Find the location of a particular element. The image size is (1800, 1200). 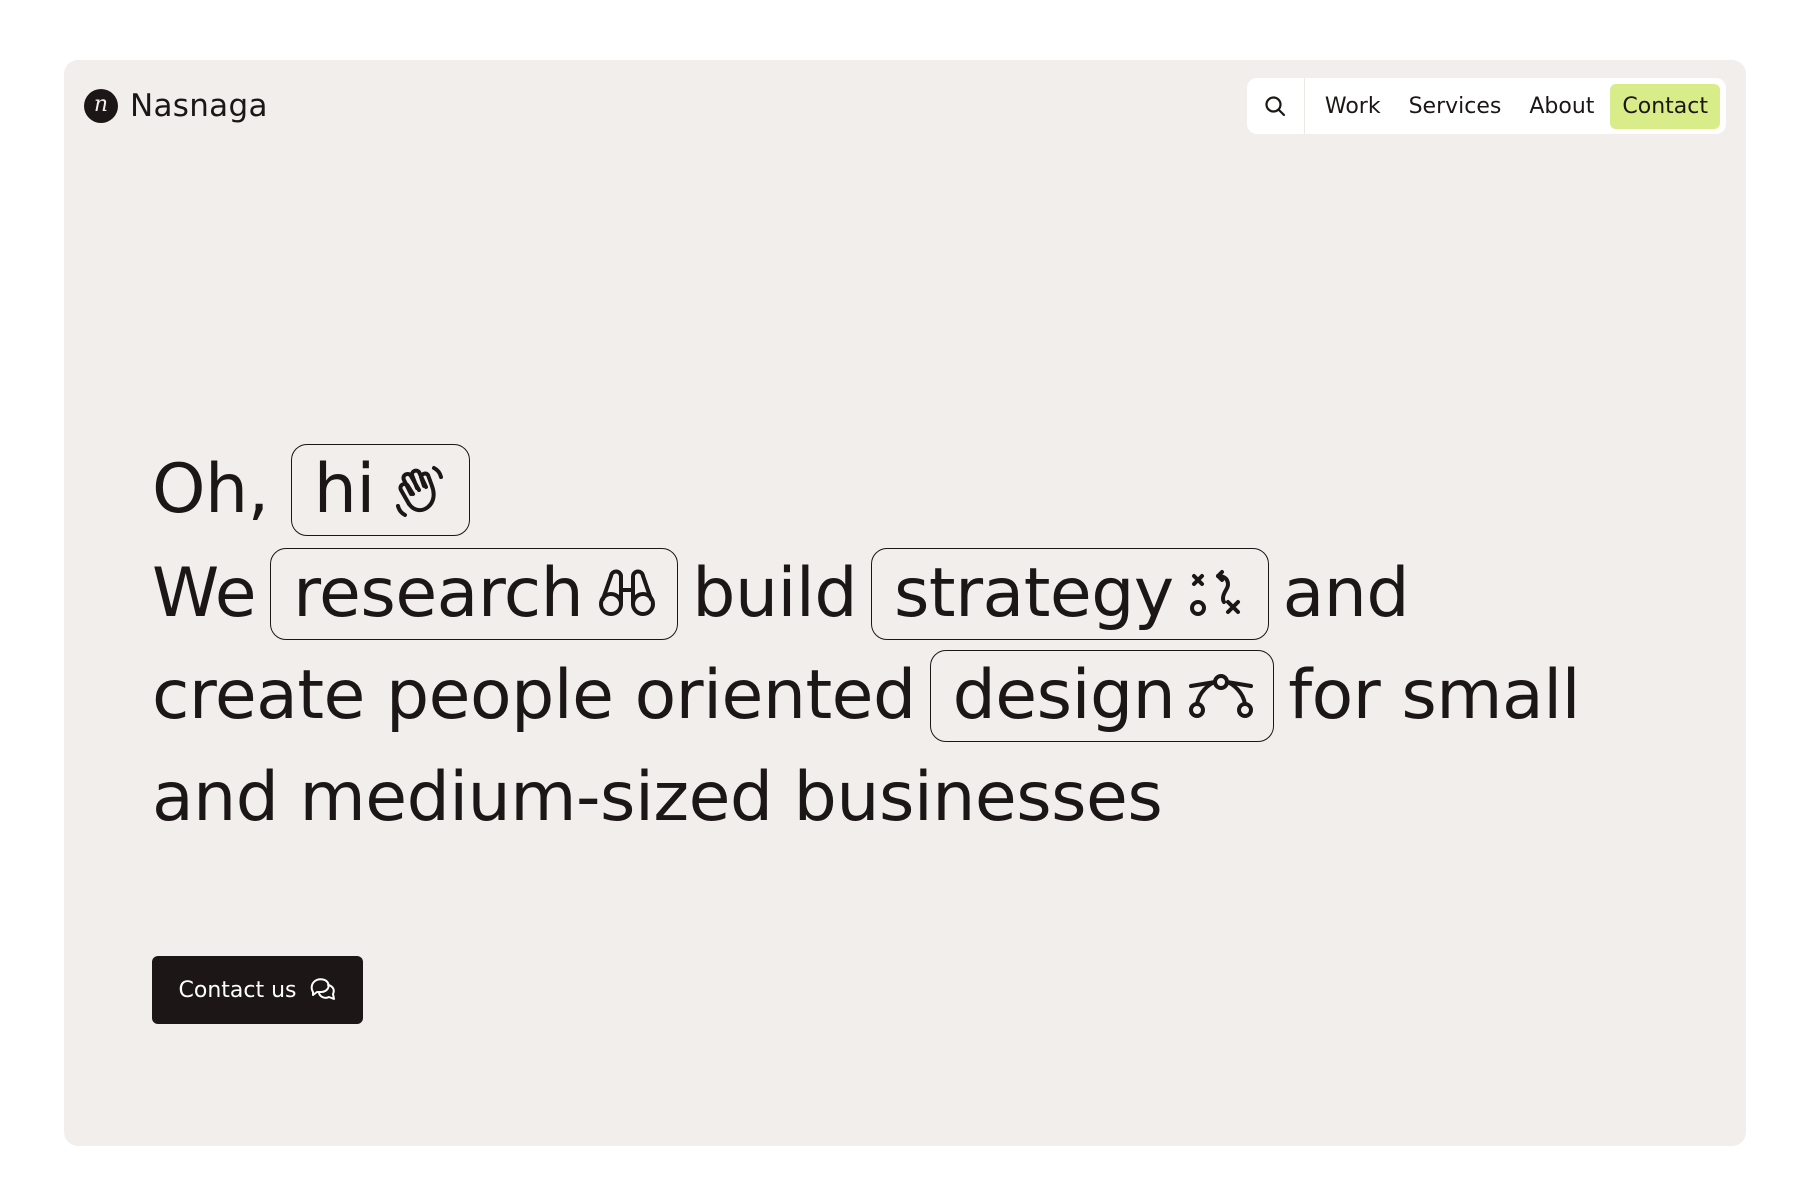

brand-logo: n Nasnaga is located at coordinates (176, 106).